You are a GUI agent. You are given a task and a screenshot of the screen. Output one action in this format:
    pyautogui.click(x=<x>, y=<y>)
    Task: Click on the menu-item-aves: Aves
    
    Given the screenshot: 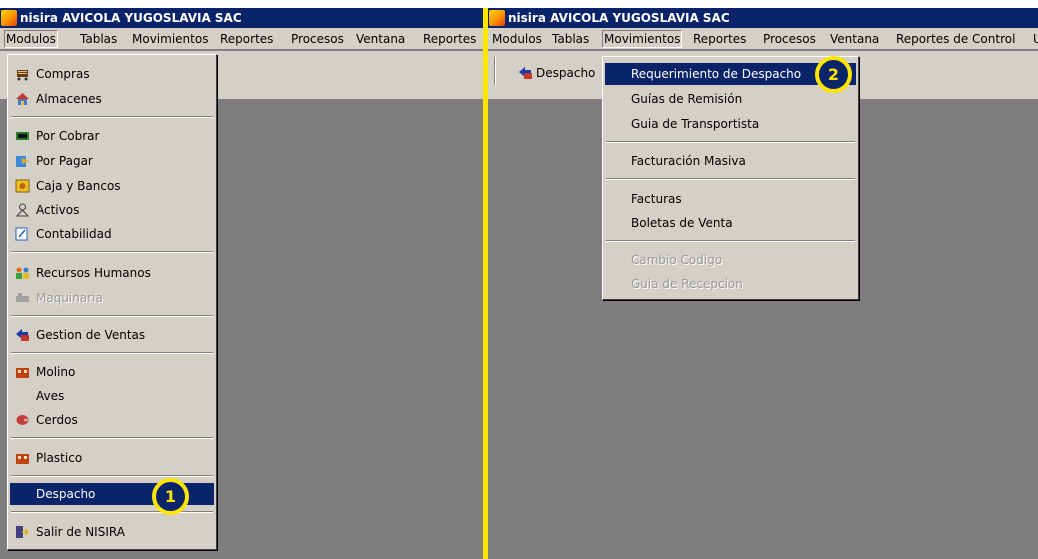 What is the action you would take?
    pyautogui.click(x=112, y=396)
    